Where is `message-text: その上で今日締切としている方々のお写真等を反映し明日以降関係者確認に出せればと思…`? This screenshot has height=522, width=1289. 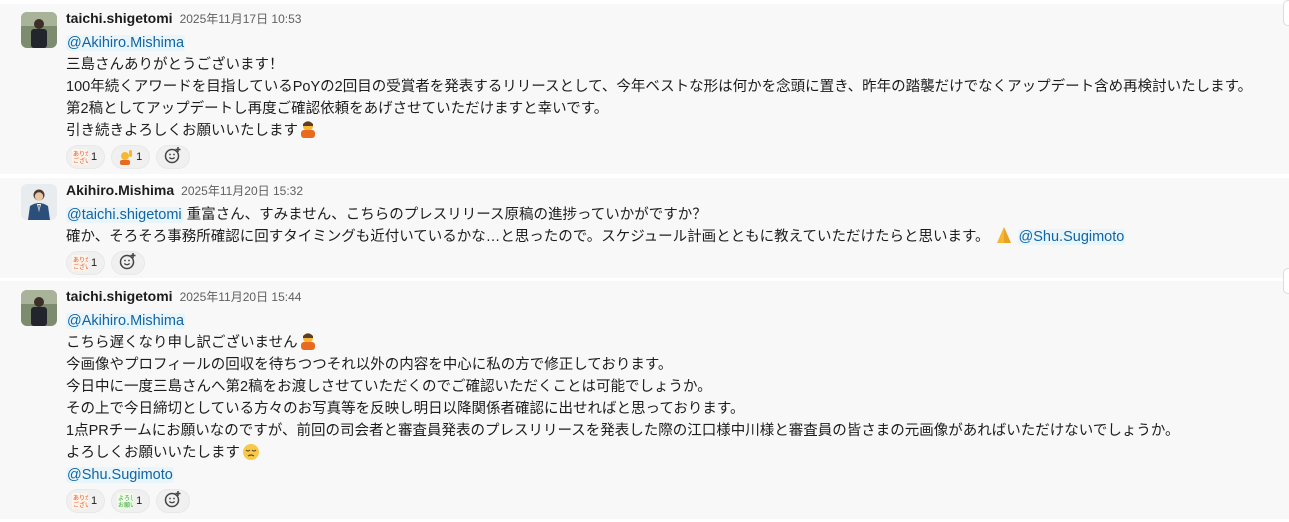
message-text: その上で今日締切としている方々のお写真等を反映し明日以降関係者確認に出せればと思… is located at coordinates (405, 409).